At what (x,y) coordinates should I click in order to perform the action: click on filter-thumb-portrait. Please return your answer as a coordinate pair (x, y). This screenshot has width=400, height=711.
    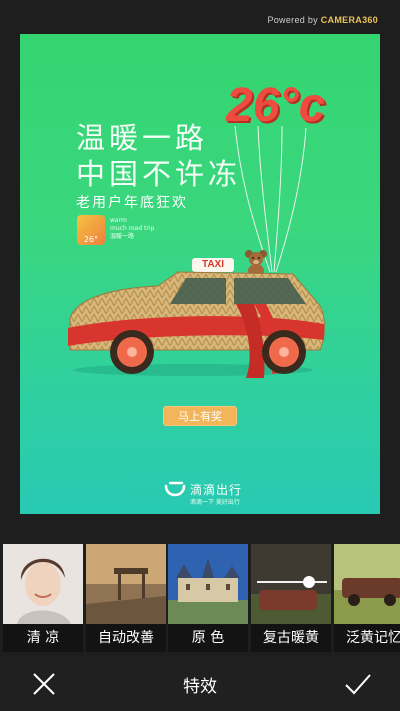
    Looking at the image, I should click on (43, 584).